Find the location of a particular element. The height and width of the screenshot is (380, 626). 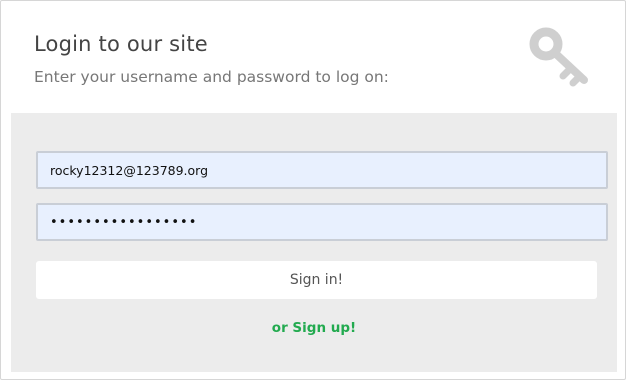

sign-in-button: Sign in! is located at coordinates (316, 280).